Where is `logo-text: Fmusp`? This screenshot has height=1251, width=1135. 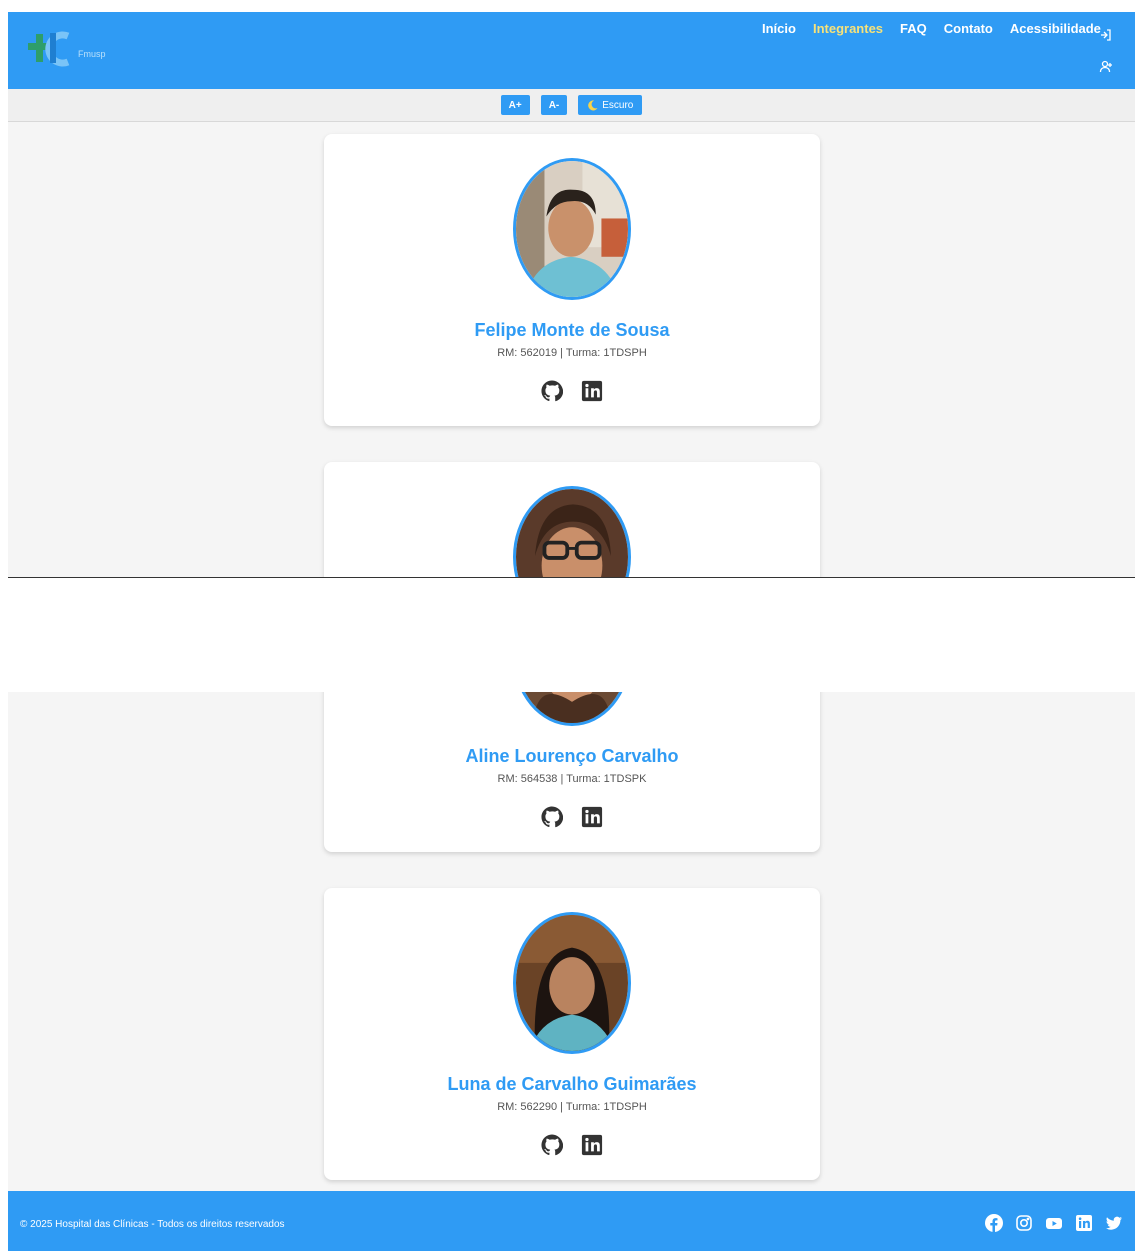
logo-text: Fmusp is located at coordinates (92, 54).